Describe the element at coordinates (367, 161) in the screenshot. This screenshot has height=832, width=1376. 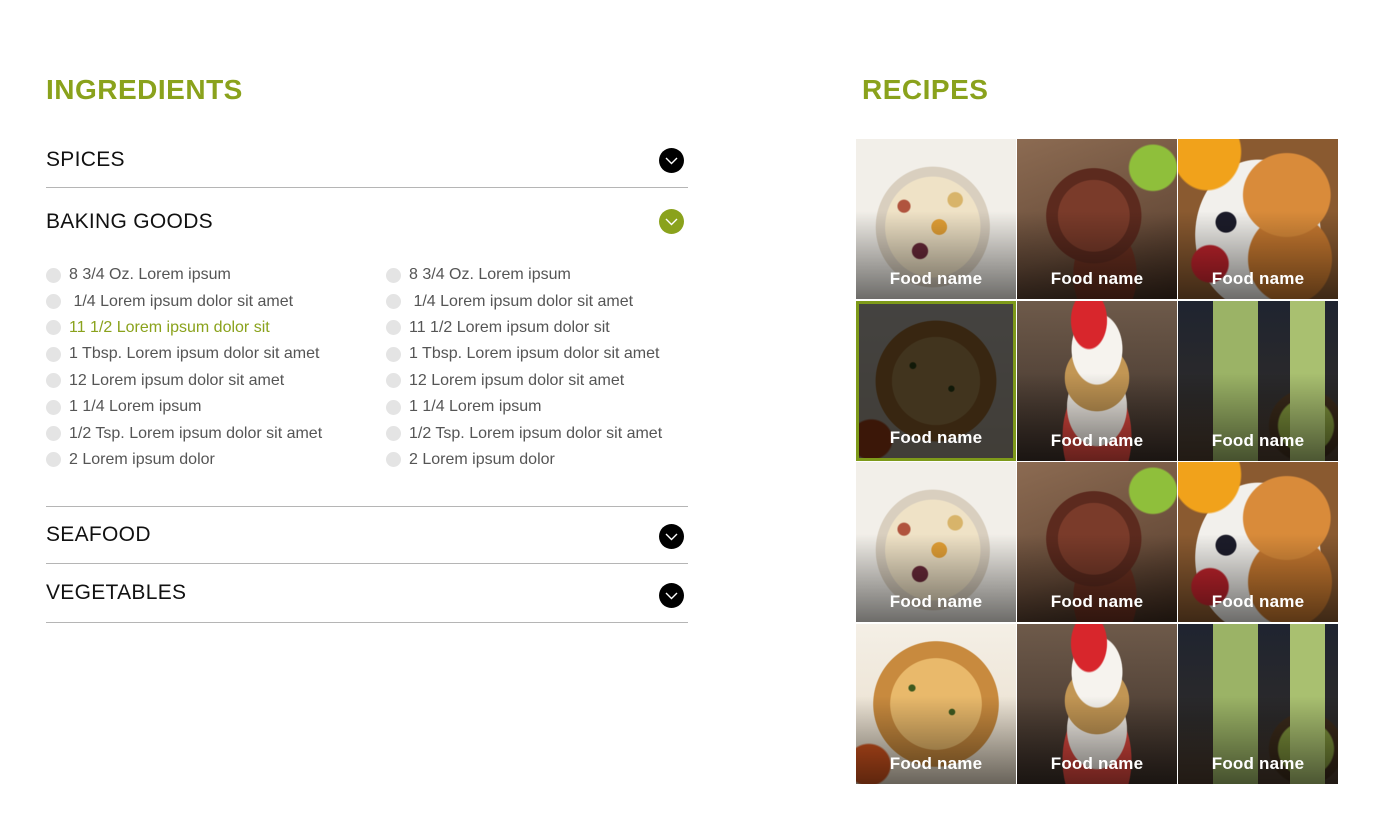
I see `accordion-spices: SPICES` at that location.